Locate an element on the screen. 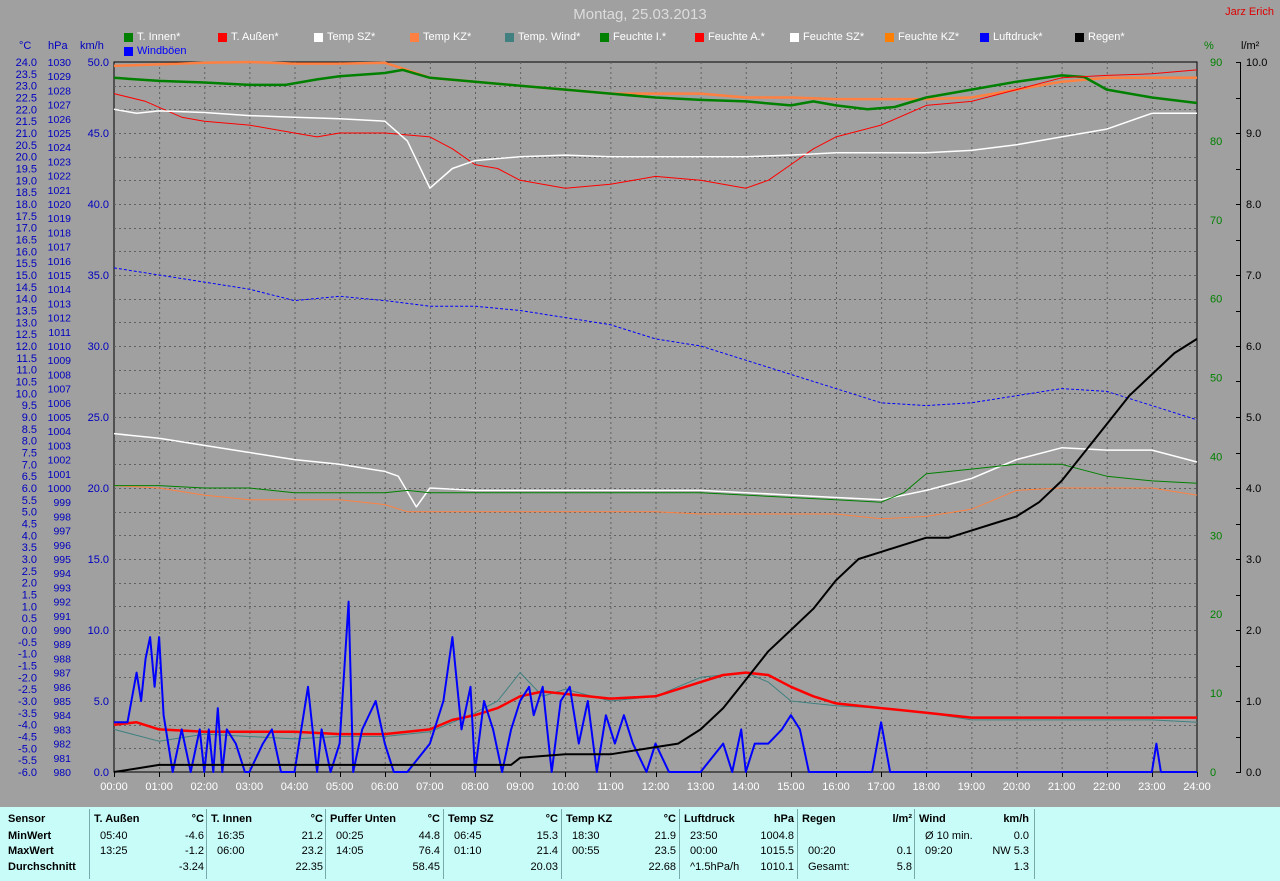  x-tick-label: 05:00 is located at coordinates (340, 787).